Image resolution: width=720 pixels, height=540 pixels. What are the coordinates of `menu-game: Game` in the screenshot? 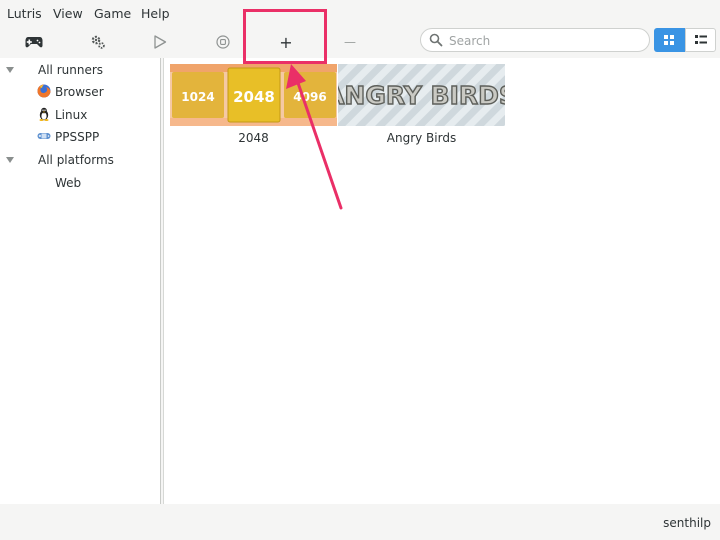 It's located at (112, 13).